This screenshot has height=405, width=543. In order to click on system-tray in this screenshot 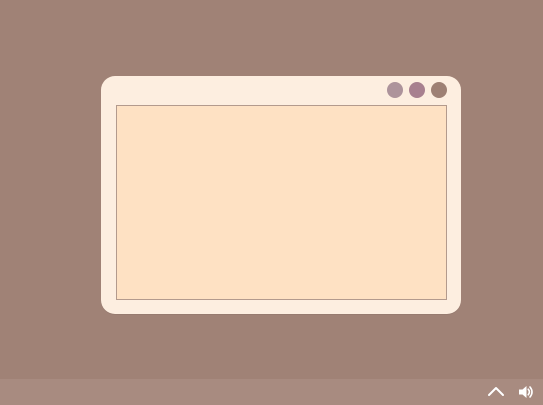, I will do `click(511, 392)`.